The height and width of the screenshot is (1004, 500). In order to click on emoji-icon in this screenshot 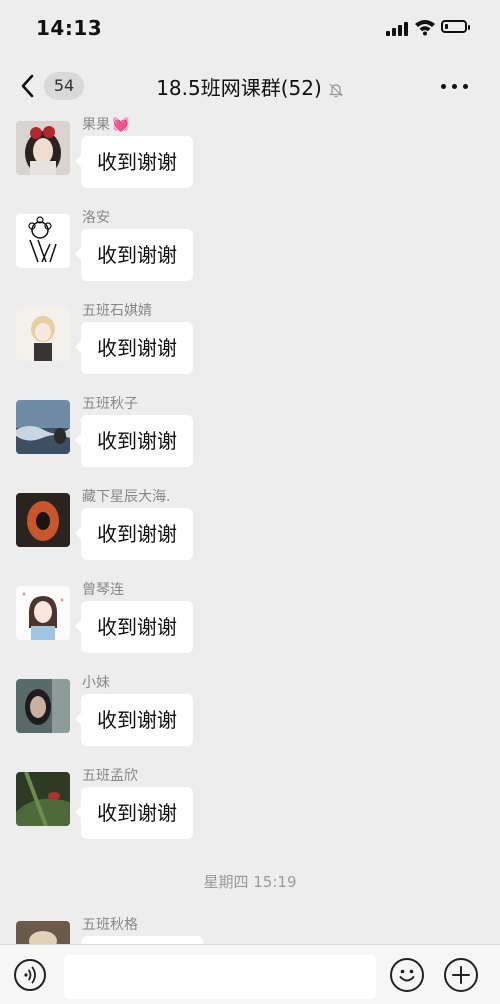, I will do `click(407, 975)`.